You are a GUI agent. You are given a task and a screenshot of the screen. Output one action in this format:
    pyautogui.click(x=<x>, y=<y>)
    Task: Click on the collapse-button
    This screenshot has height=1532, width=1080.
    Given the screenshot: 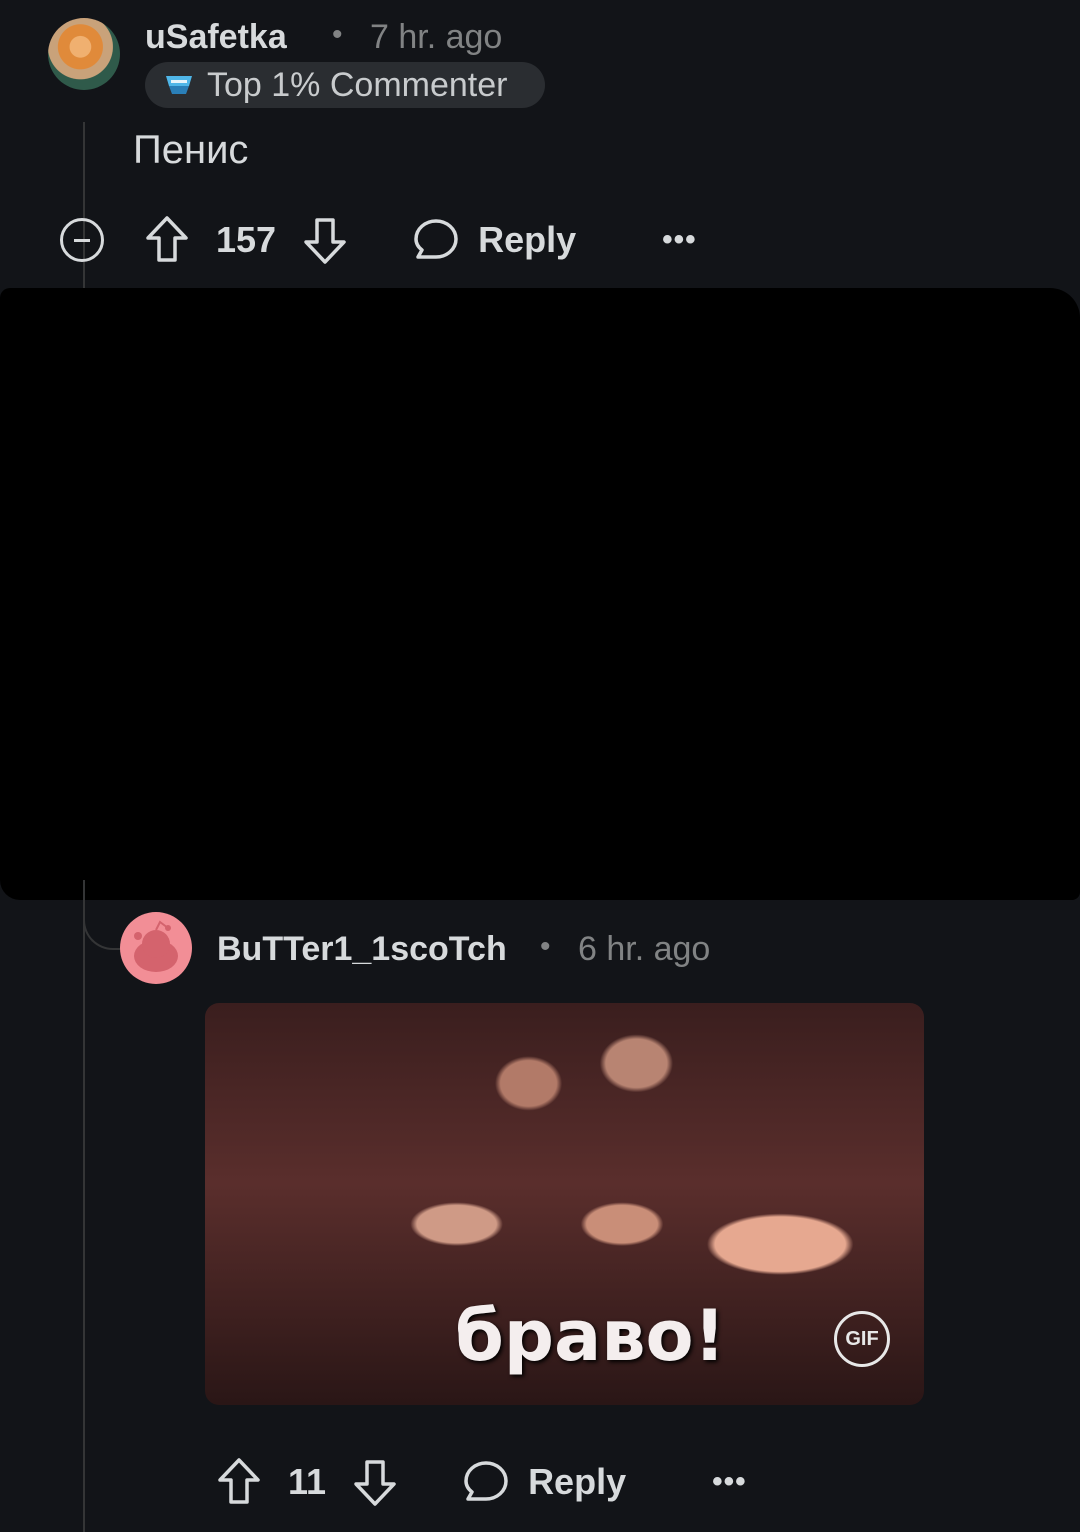 What is the action you would take?
    pyautogui.click(x=82, y=240)
    